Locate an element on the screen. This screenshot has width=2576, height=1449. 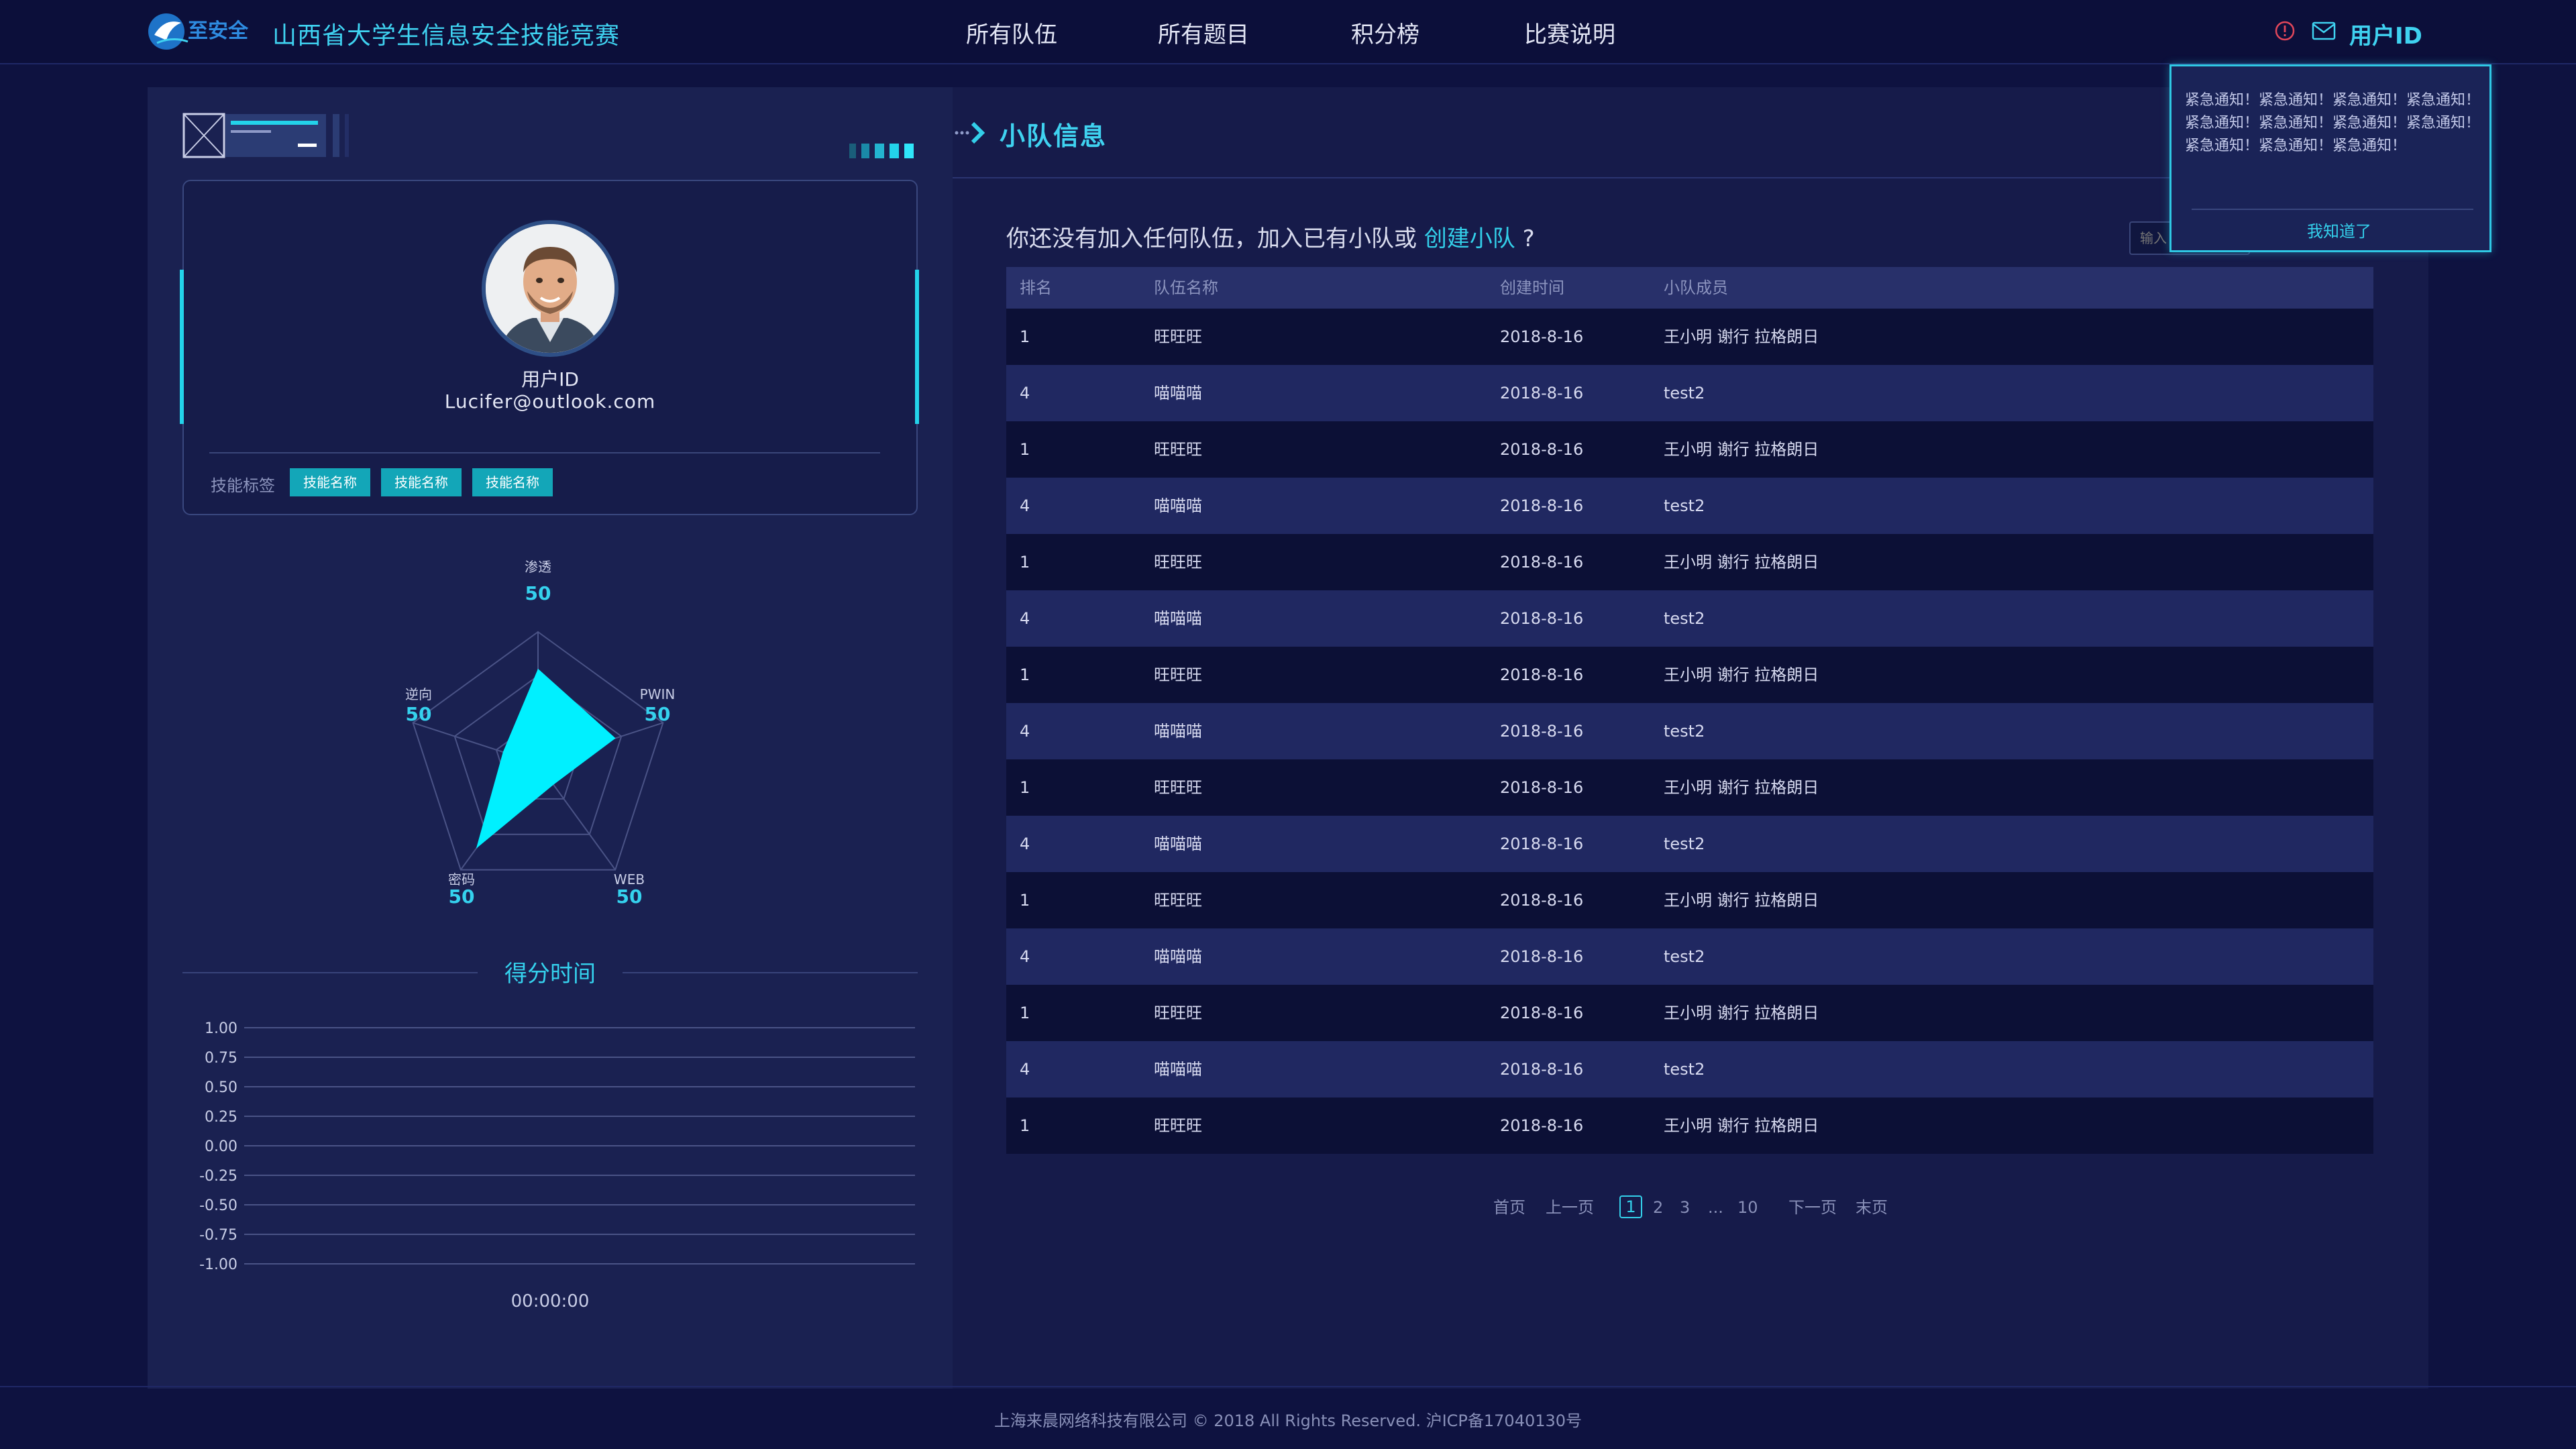
cell-members: test2 is located at coordinates (1684, 844).